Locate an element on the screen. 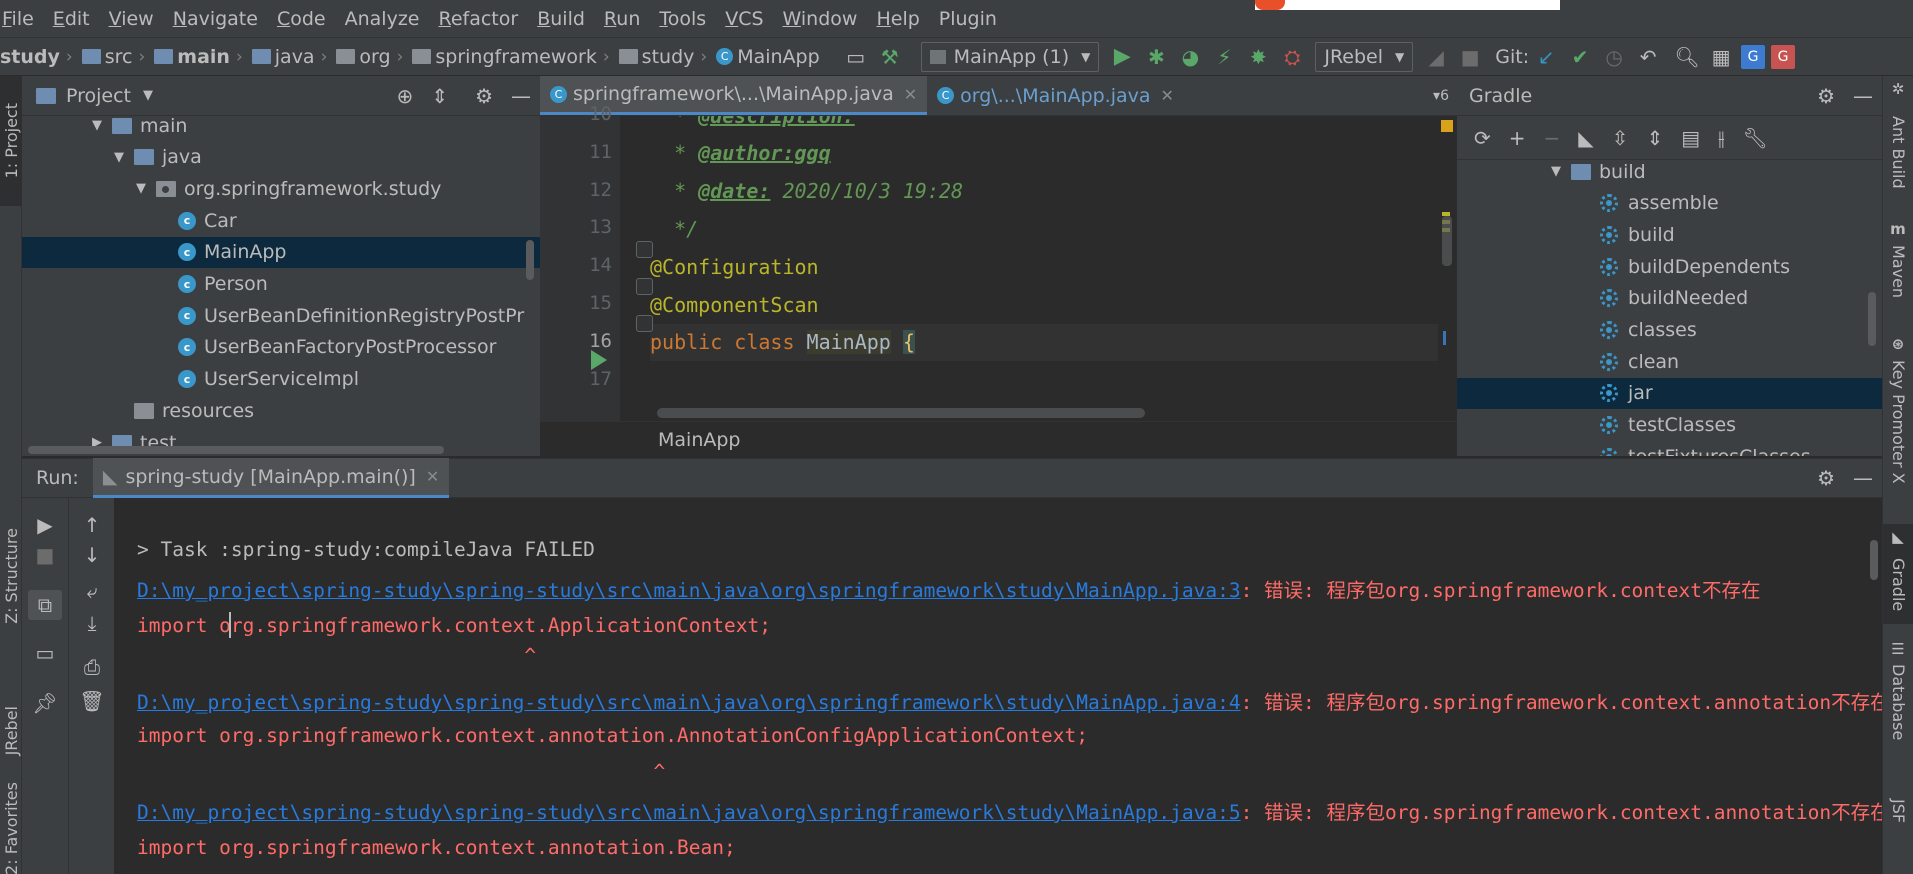 This screenshot has width=1913, height=874. gradle-task: buildDependents is located at coordinates (1669, 266).